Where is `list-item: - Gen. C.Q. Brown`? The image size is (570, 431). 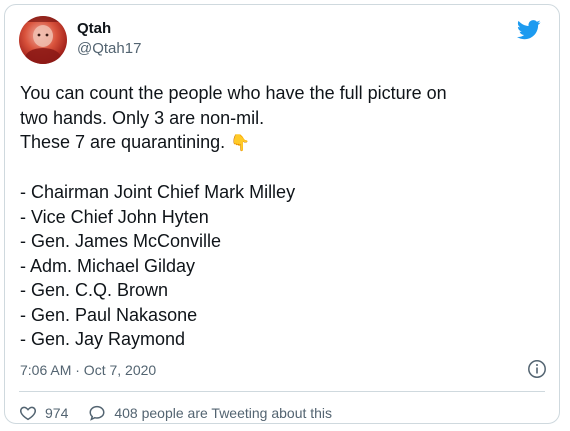
list-item: - Gen. C.Q. Brown is located at coordinates (94, 290).